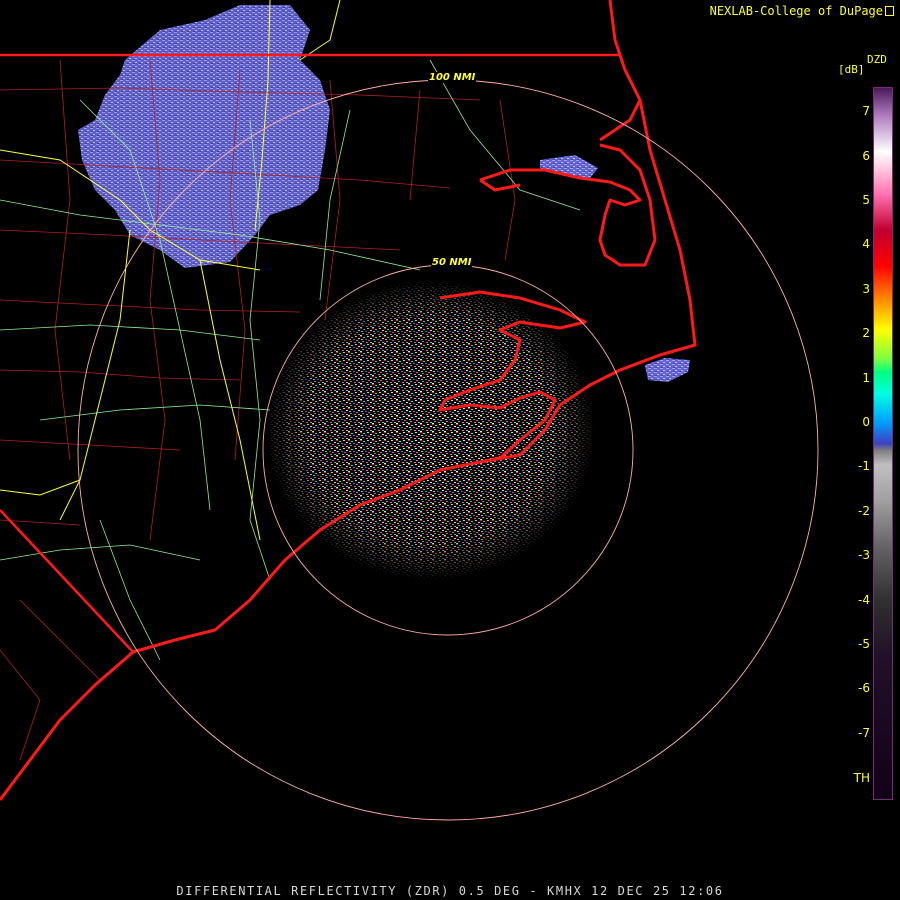 The height and width of the screenshot is (900, 900). I want to click on scale-tick: -4, so click(864, 600).